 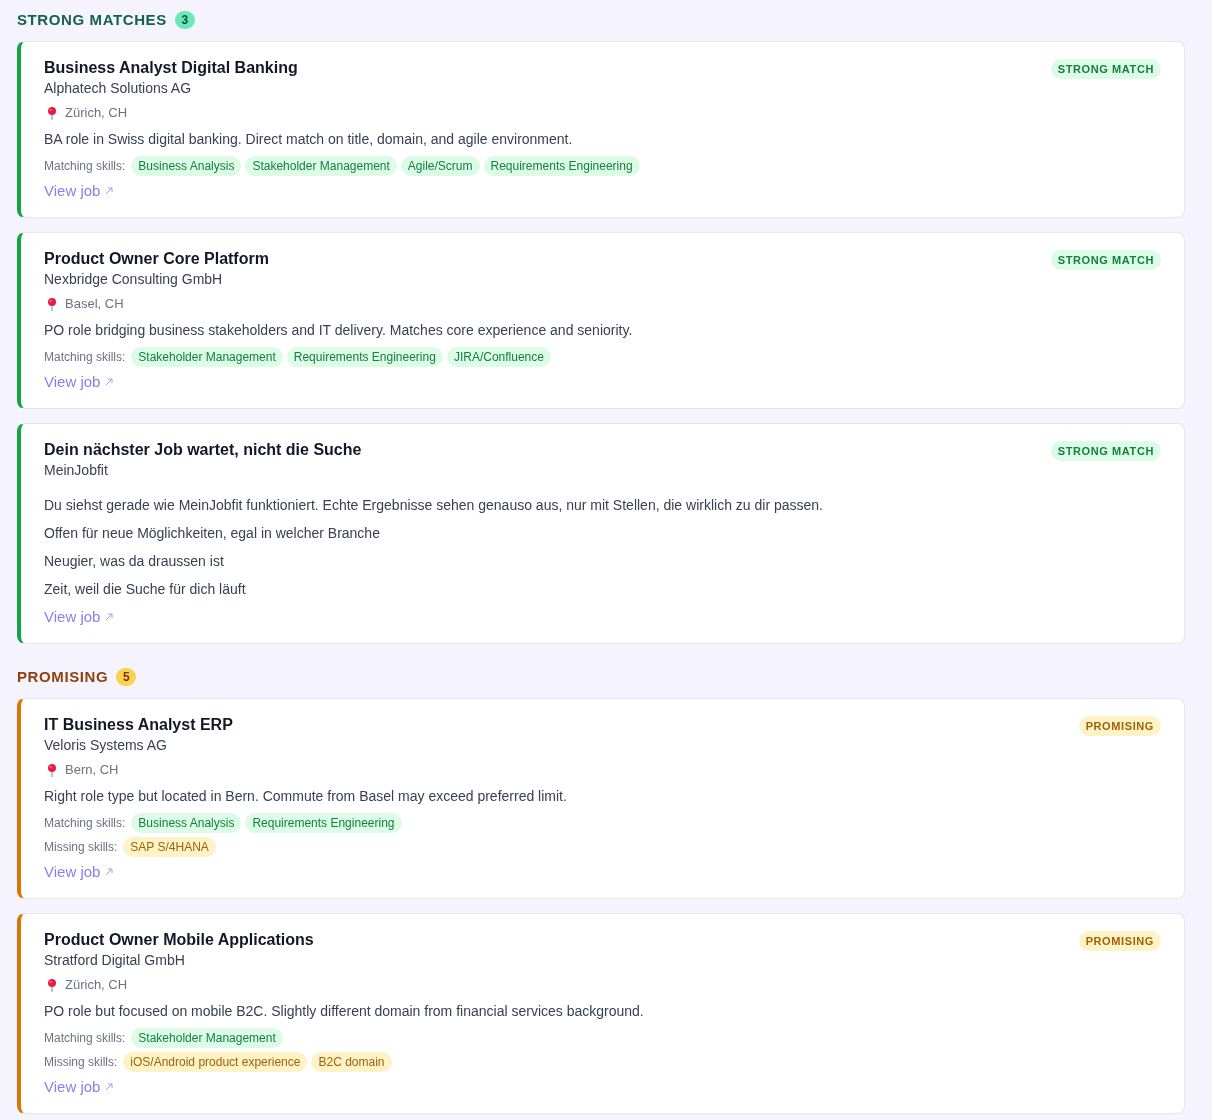 What do you see at coordinates (92, 770) in the screenshot?
I see `location-text: Bern, CH` at bounding box center [92, 770].